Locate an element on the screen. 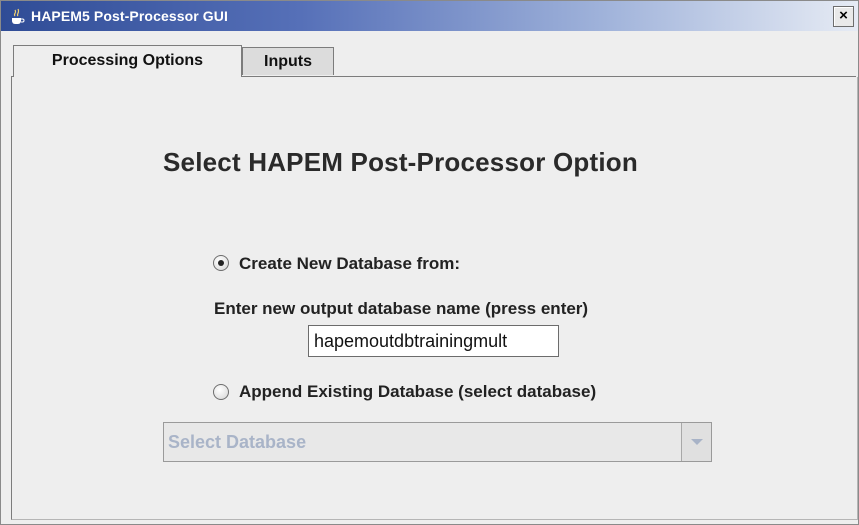 Image resolution: width=859 pixels, height=525 pixels. tab-processing-options: Processing Options is located at coordinates (127, 61).